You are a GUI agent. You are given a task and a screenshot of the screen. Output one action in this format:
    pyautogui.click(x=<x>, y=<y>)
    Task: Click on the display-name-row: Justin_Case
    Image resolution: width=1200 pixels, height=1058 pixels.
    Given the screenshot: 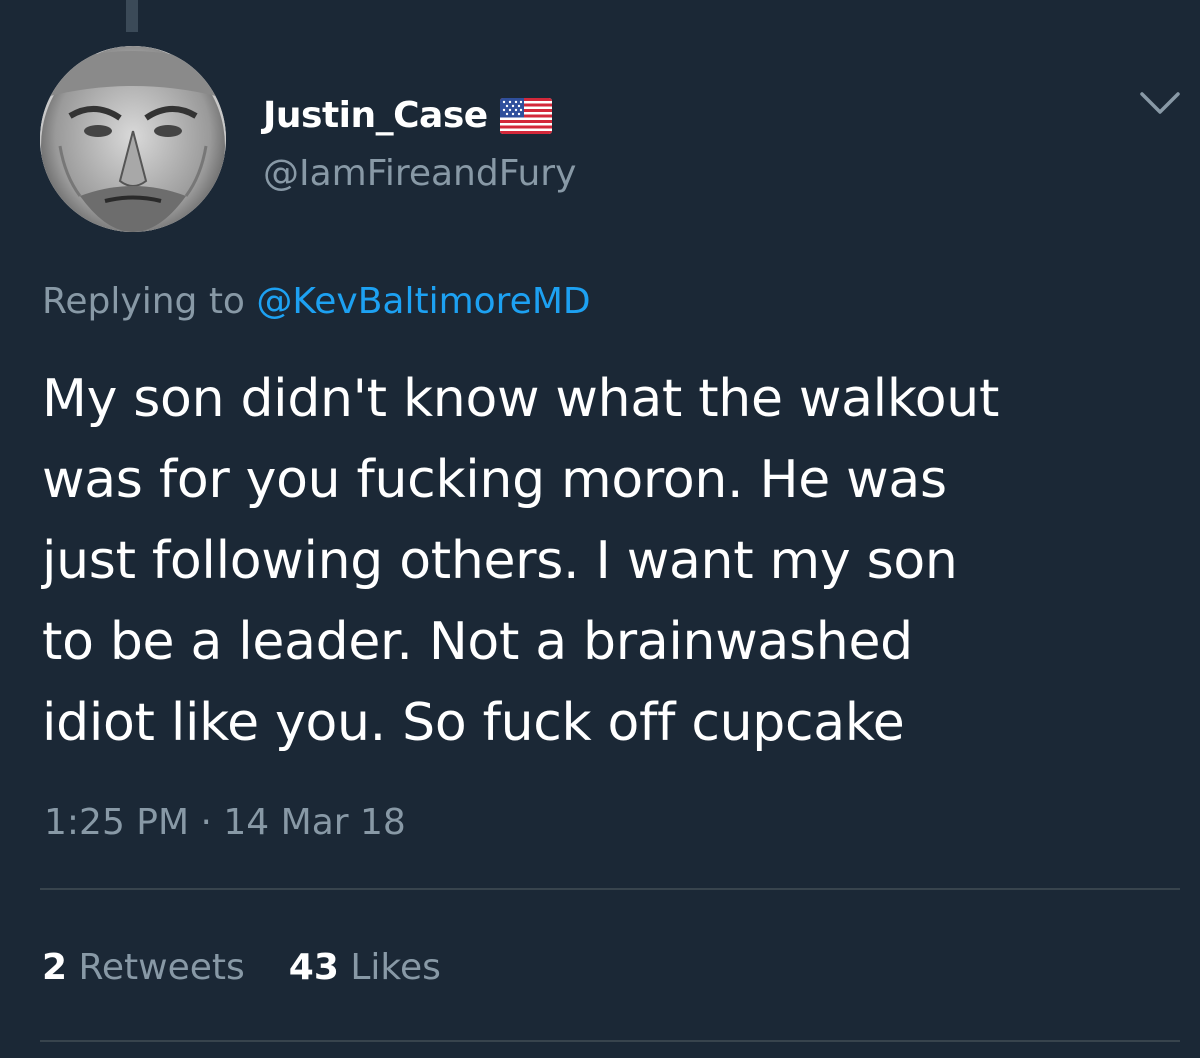 What is the action you would take?
    pyautogui.click(x=407, y=116)
    